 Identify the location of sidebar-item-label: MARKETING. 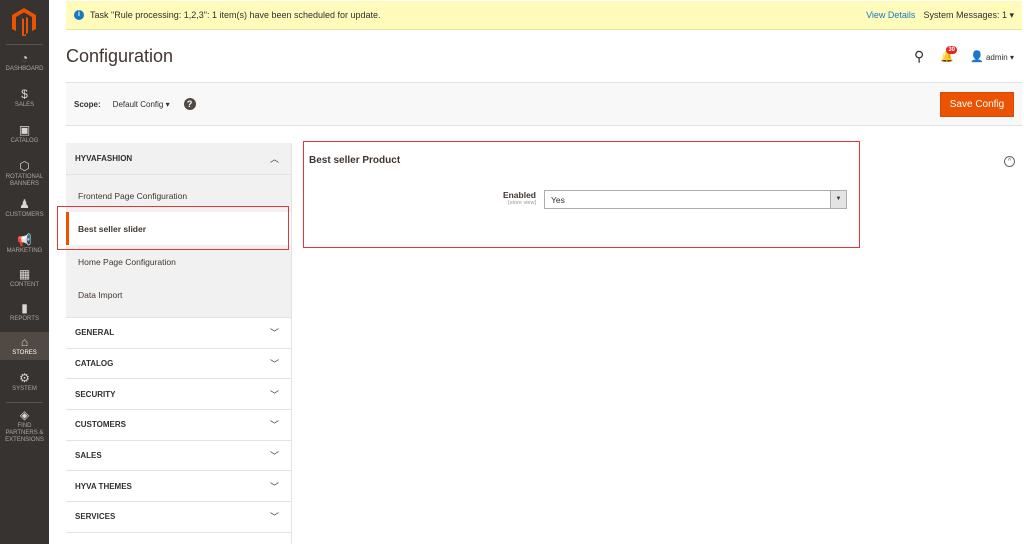
(24, 251).